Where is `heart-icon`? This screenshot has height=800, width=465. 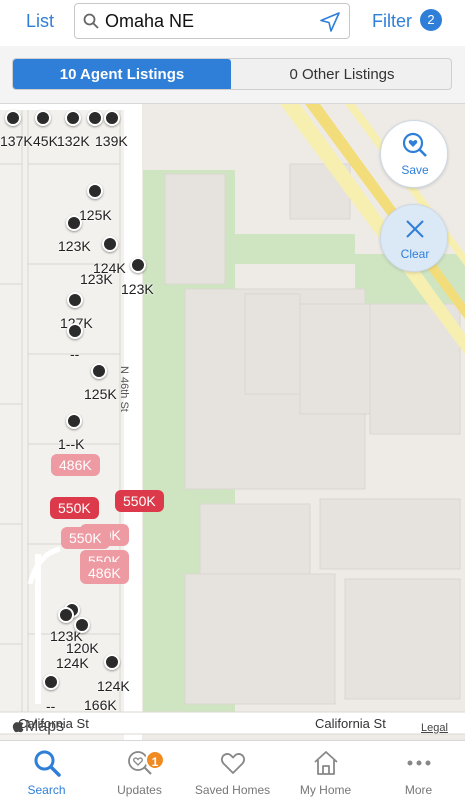
heart-icon is located at coordinates (233, 763).